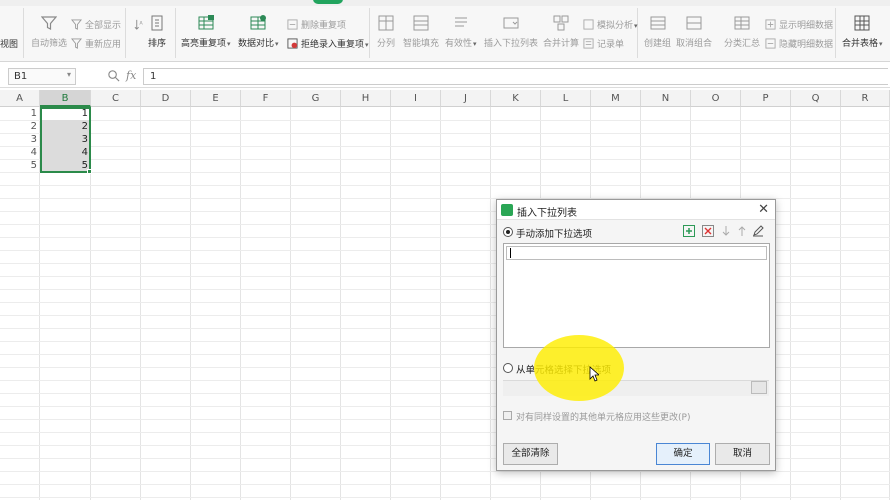  I want to click on svg-text: A, so click(141, 23).